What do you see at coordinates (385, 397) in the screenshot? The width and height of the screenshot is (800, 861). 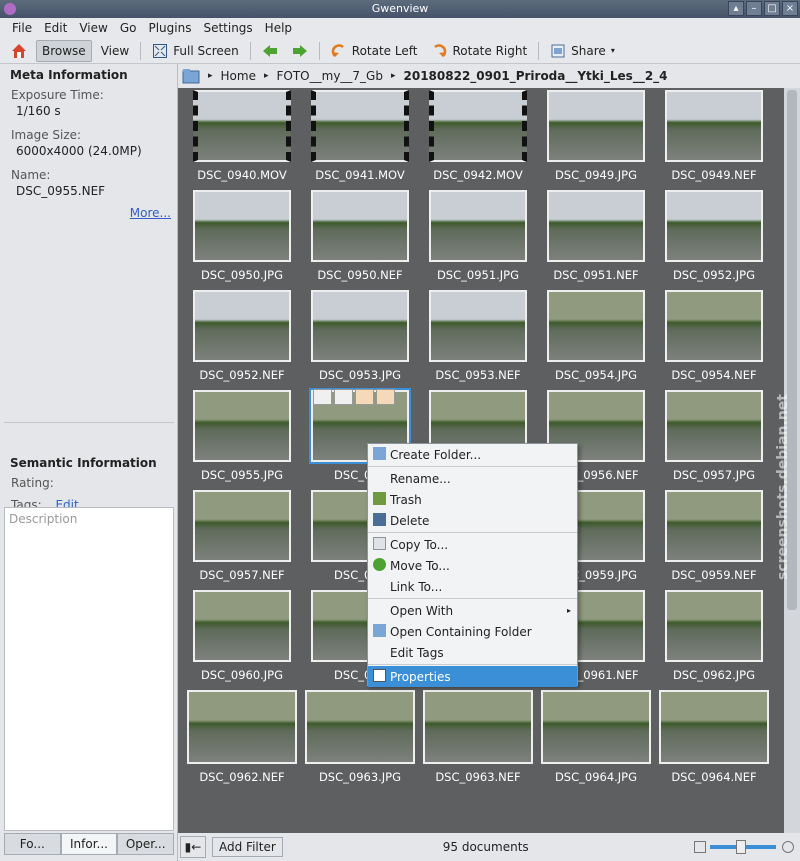 I see `rotate-right-icon` at bounding box center [385, 397].